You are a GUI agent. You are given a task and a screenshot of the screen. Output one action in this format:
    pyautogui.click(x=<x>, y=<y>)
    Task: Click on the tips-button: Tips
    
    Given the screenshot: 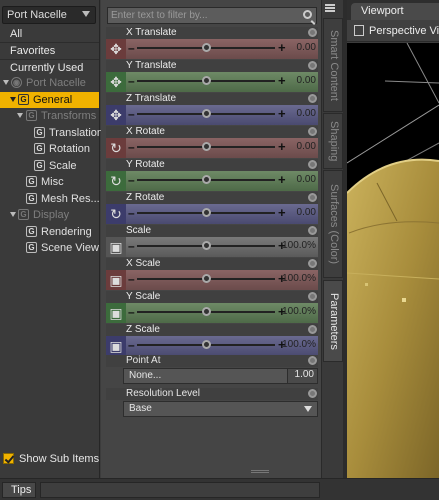 What is the action you would take?
    pyautogui.click(x=19, y=490)
    